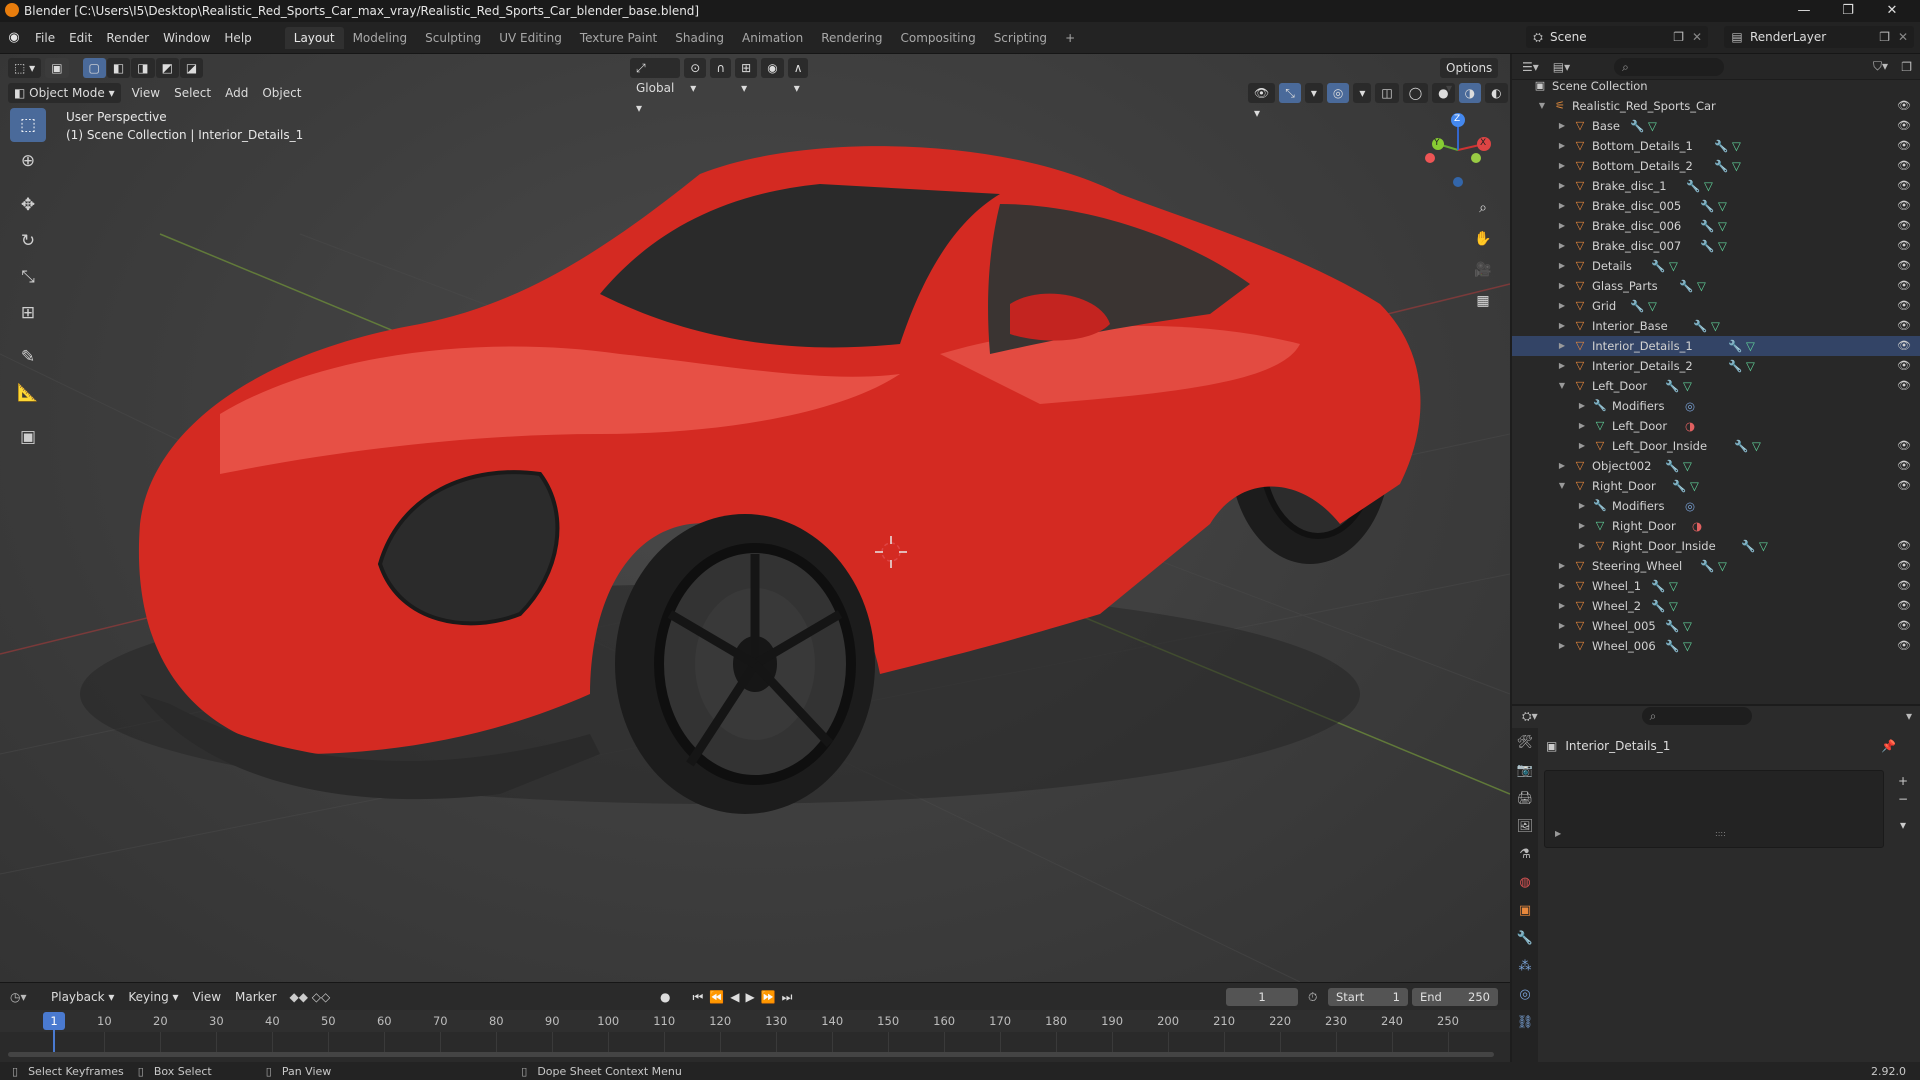 The image size is (1920, 1080). I want to click on select-extend-icon: ◧, so click(118, 68).